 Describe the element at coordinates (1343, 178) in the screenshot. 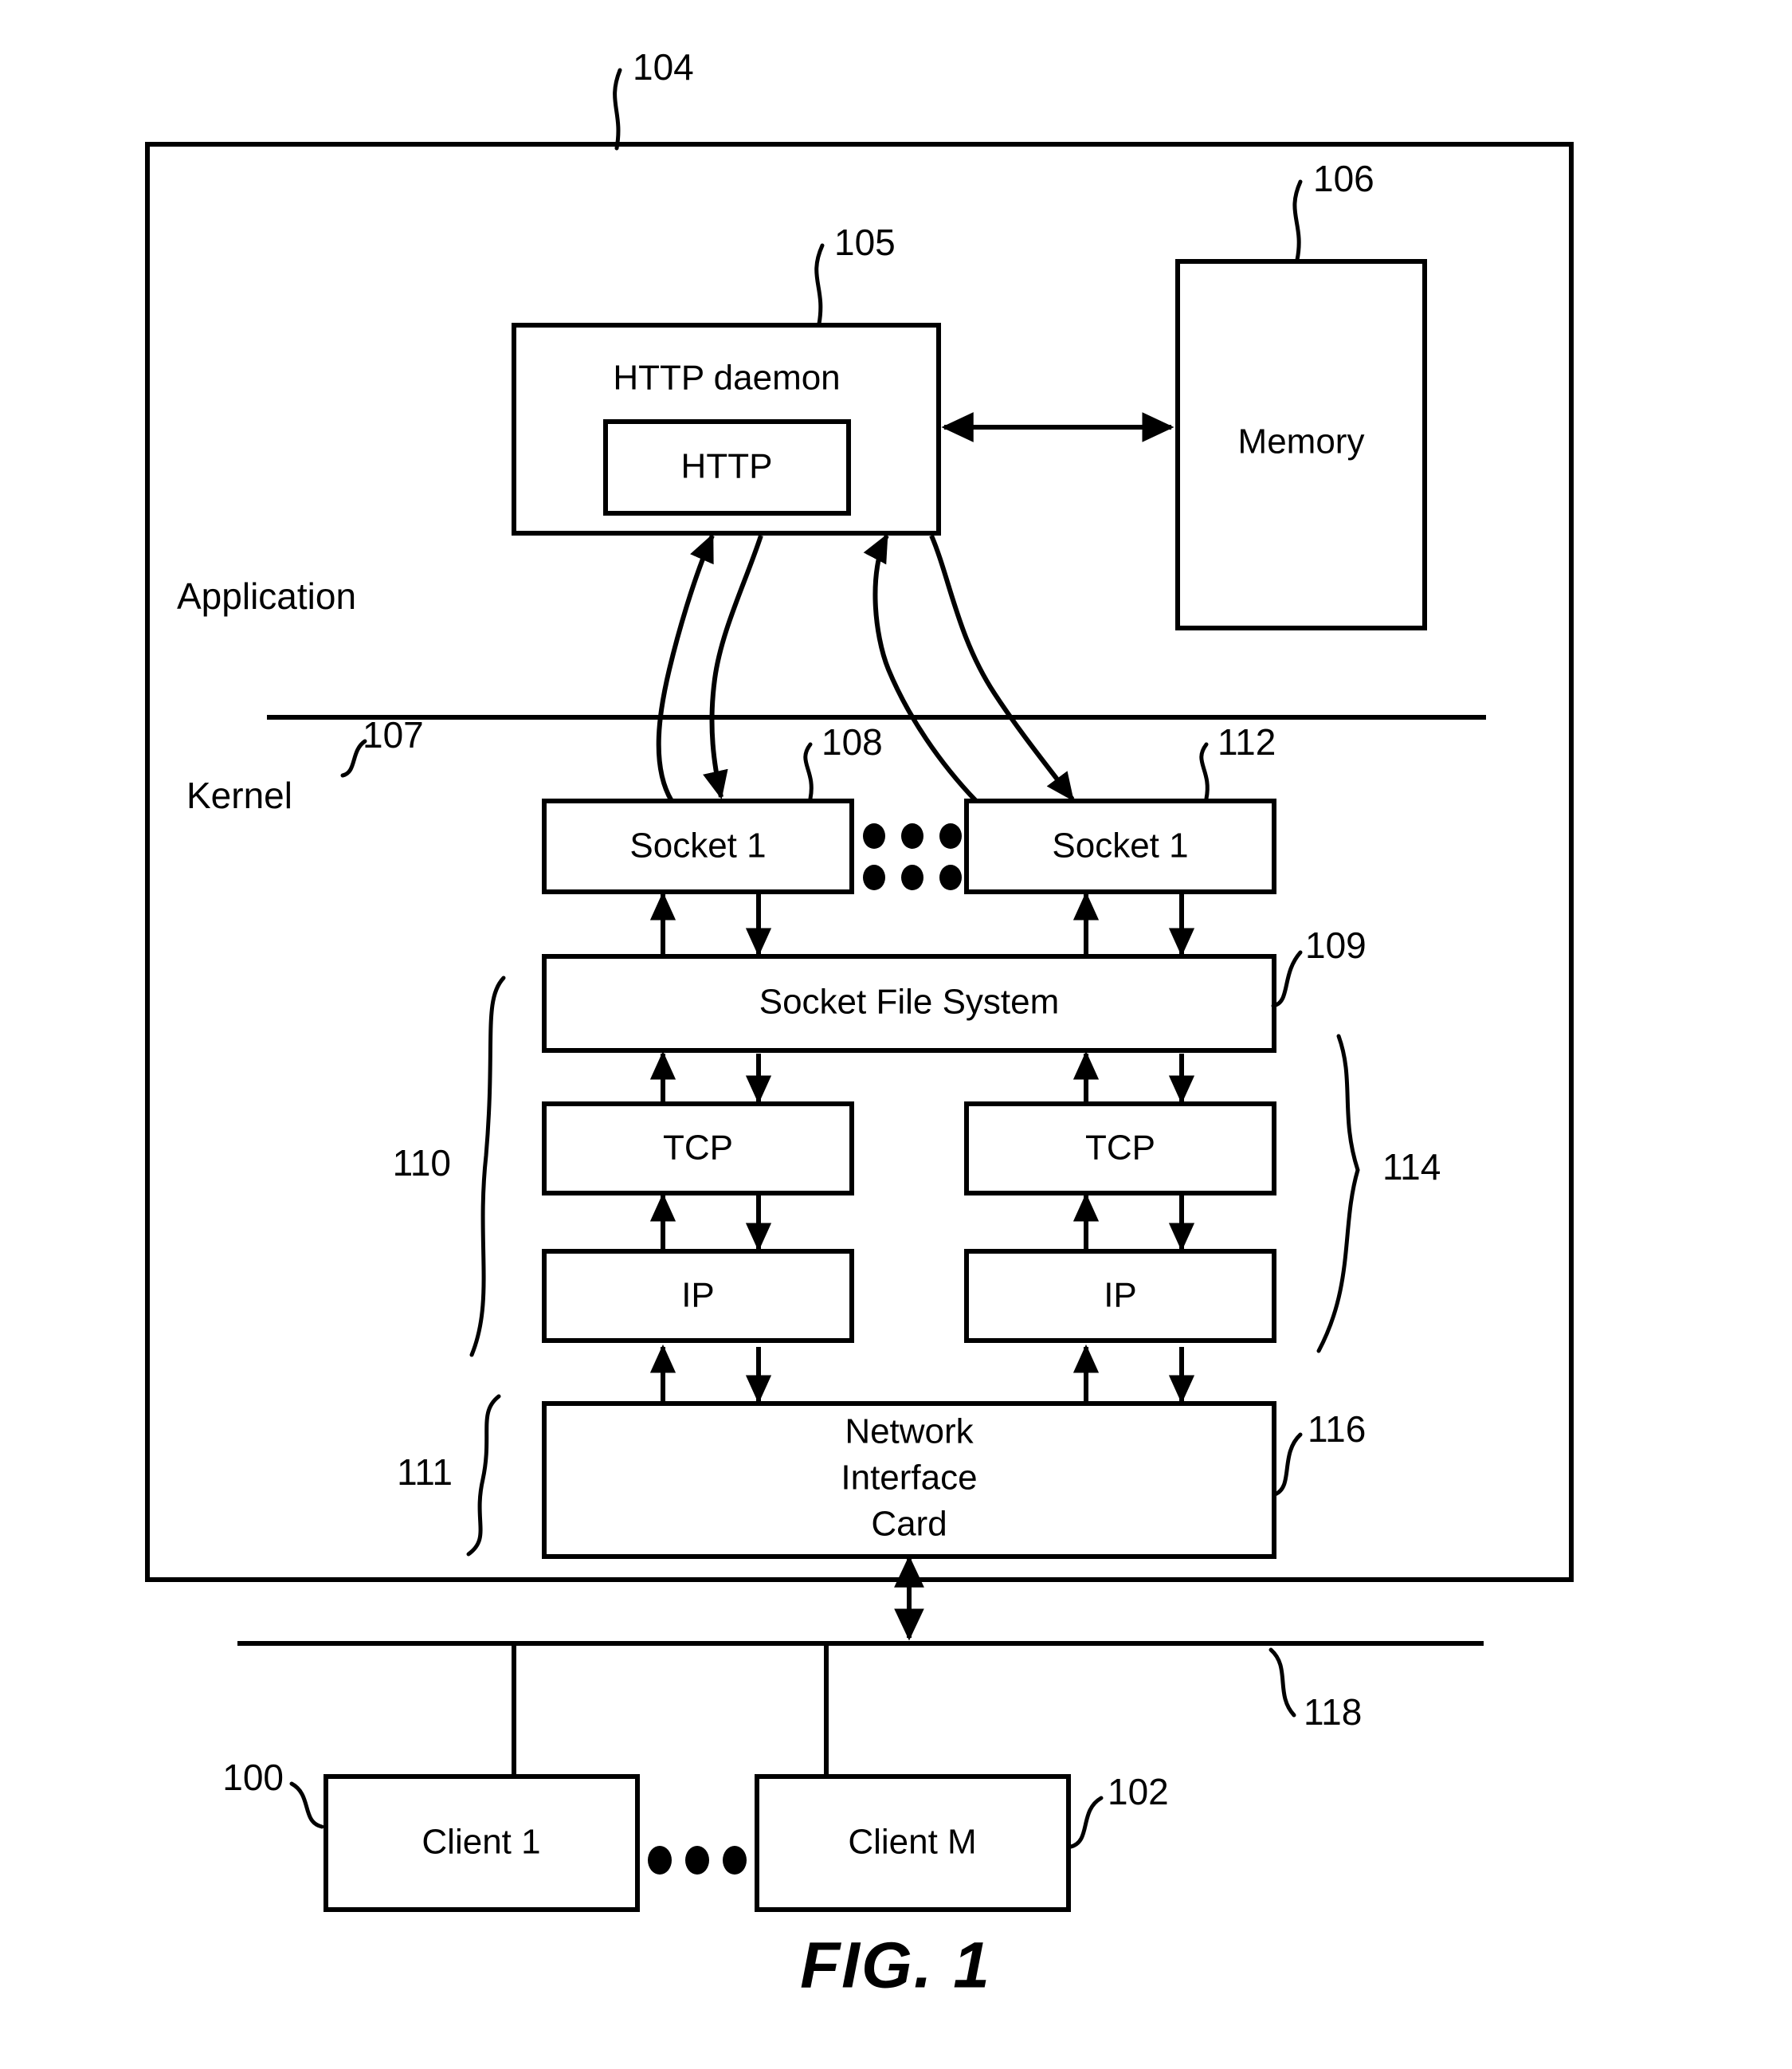

I see `ref-numeral-106: 106` at that location.